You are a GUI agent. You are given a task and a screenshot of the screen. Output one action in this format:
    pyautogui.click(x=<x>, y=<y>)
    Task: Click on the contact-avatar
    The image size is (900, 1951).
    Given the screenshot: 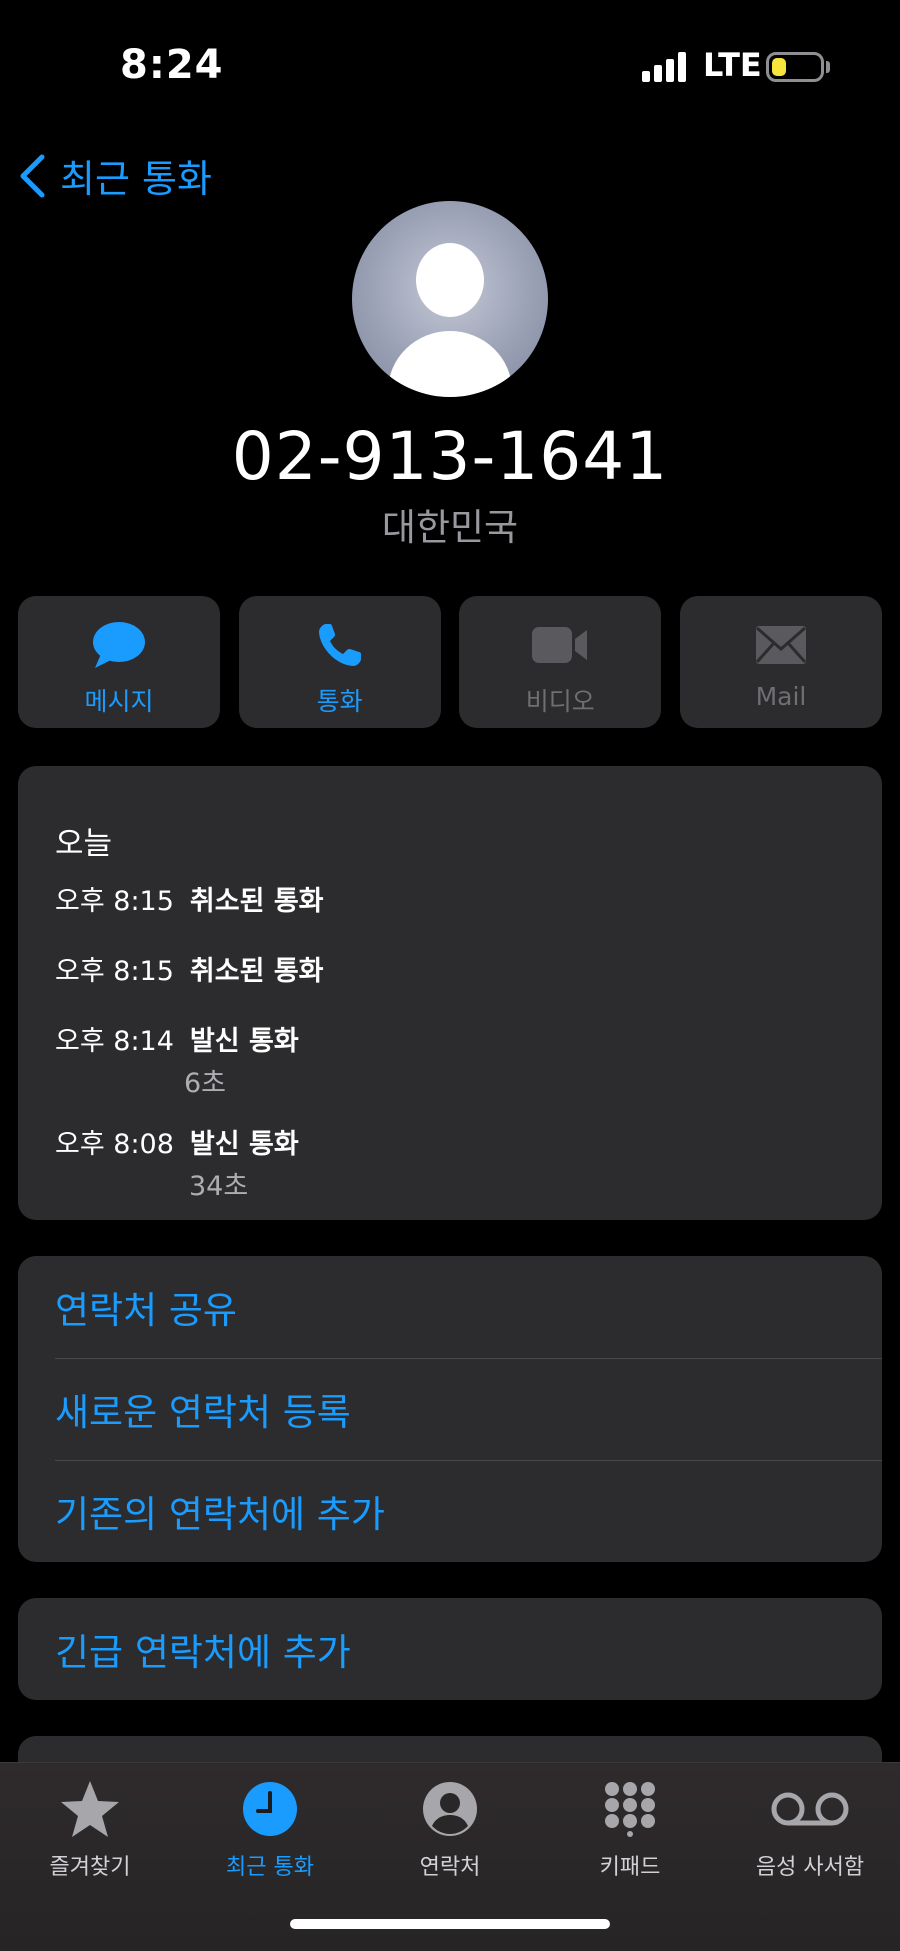 What is the action you would take?
    pyautogui.click(x=450, y=299)
    